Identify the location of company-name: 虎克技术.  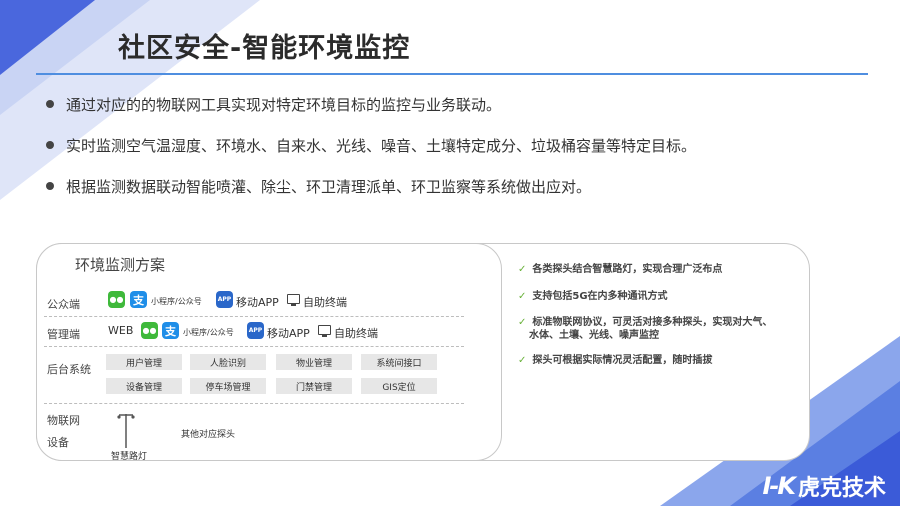
(841, 488).